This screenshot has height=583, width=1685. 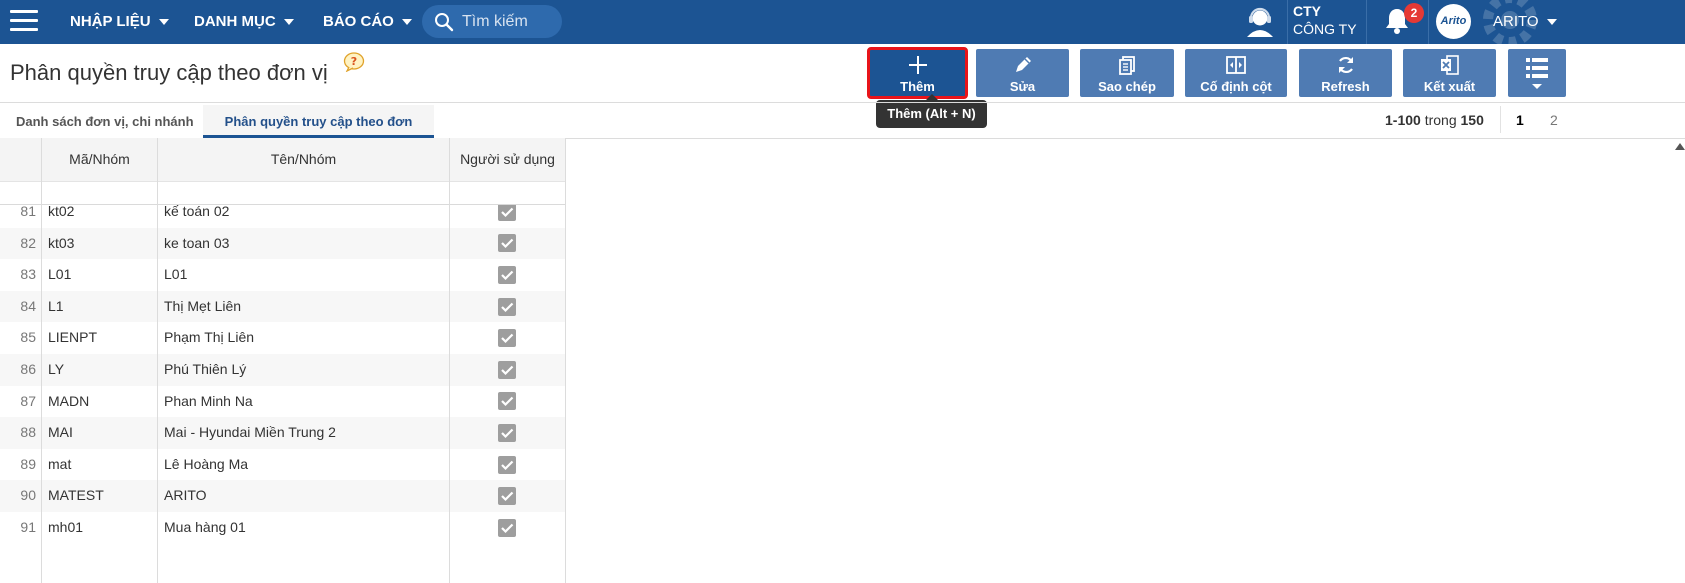 What do you see at coordinates (100, 159) in the screenshot?
I see `column-header-code: Mã/Nhóm` at bounding box center [100, 159].